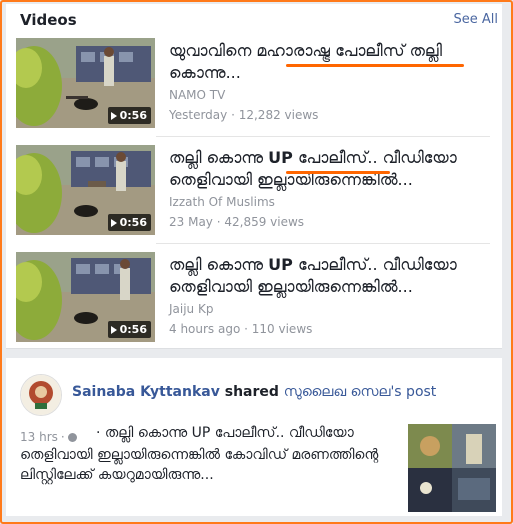 Image resolution: width=513 pixels, height=524 pixels. I want to click on section-title: Videos, so click(48, 20).